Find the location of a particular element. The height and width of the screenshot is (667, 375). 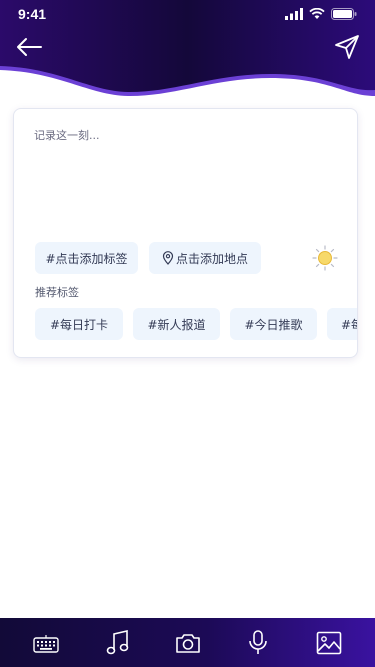

battery-icon is located at coordinates (344, 14).